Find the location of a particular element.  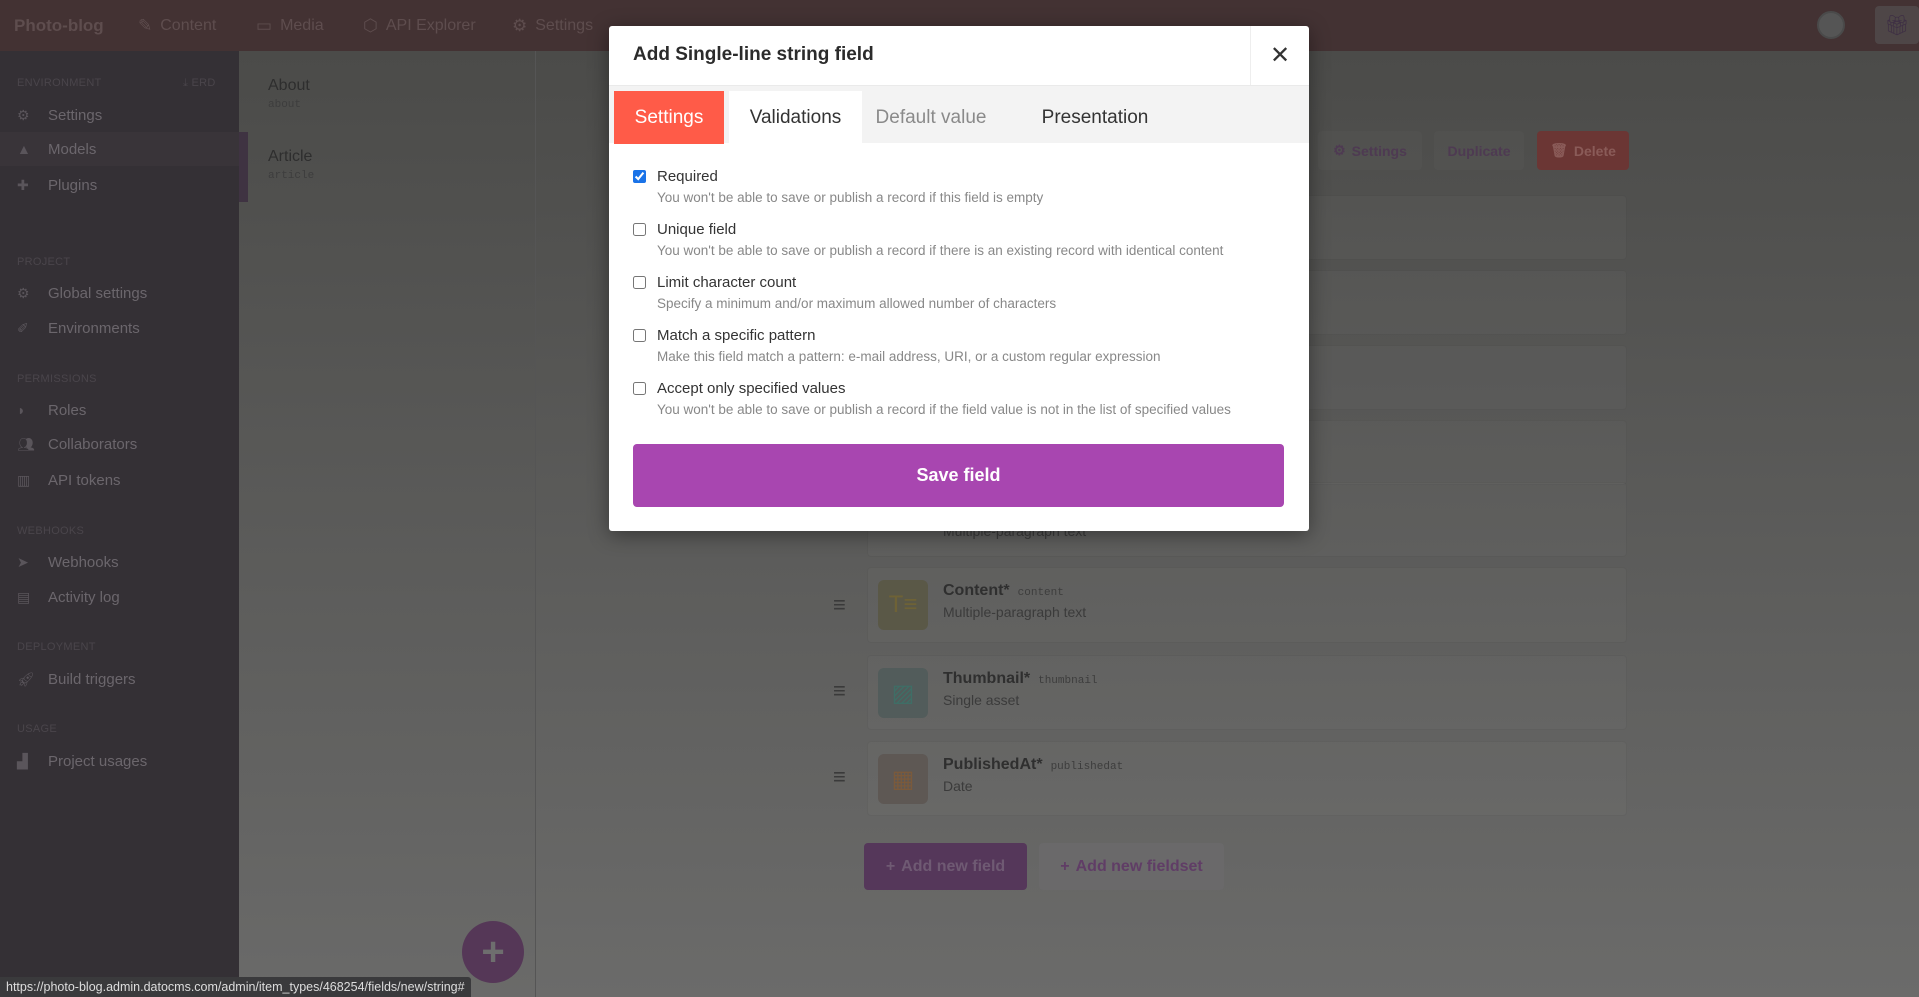

field-title: PublishedAt* publishedat is located at coordinates (1033, 765).